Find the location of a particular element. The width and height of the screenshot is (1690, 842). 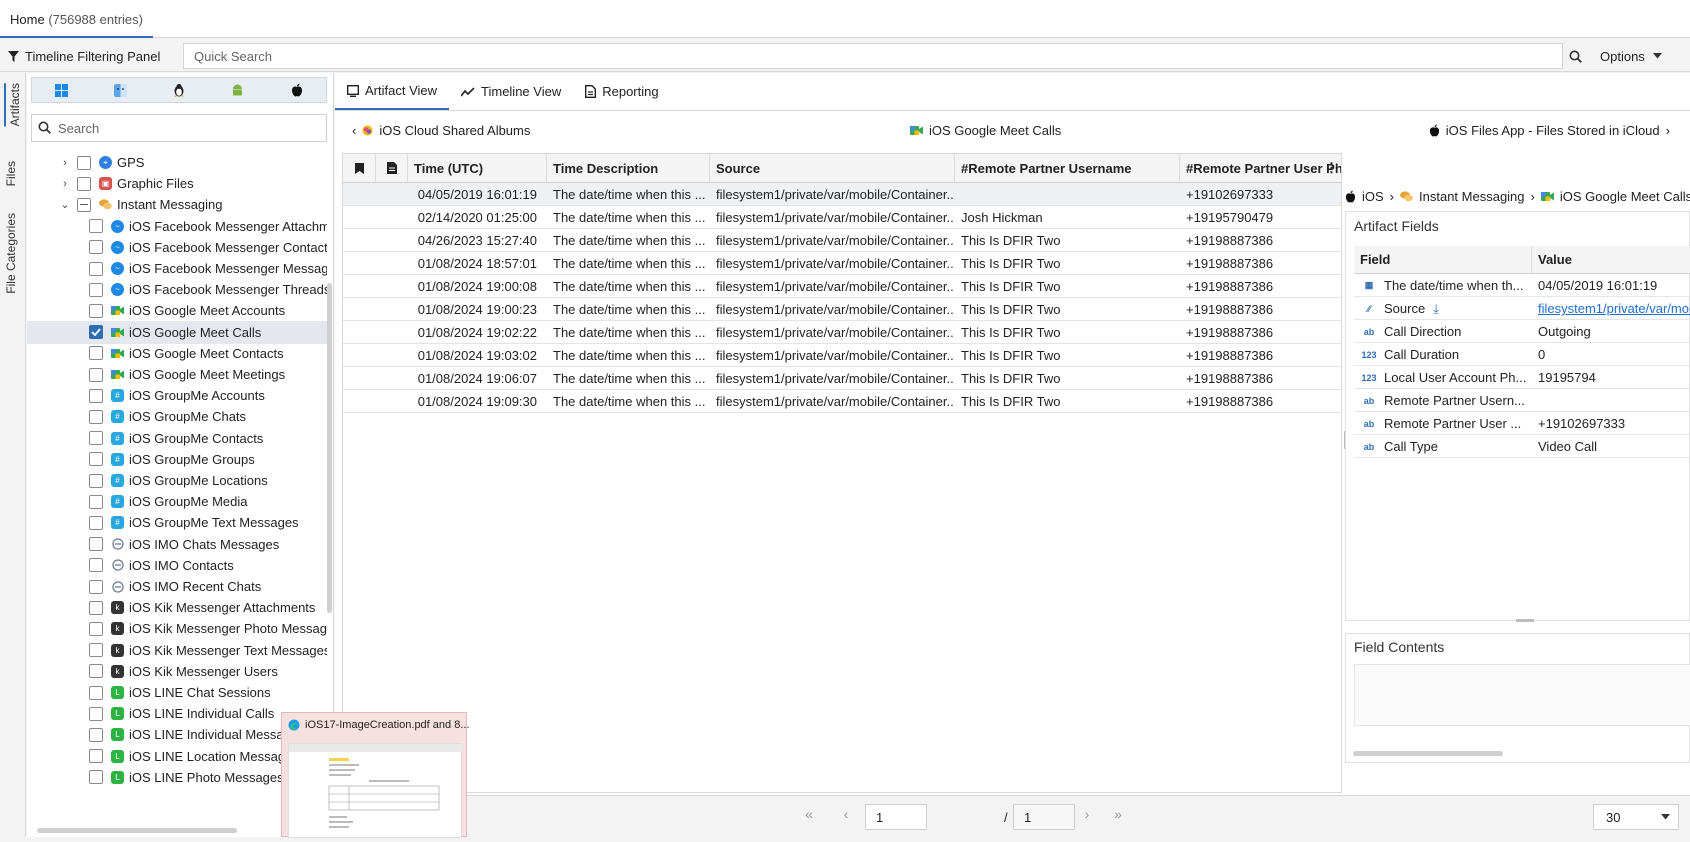

options-dropdown: Options is located at coordinates (1631, 56).